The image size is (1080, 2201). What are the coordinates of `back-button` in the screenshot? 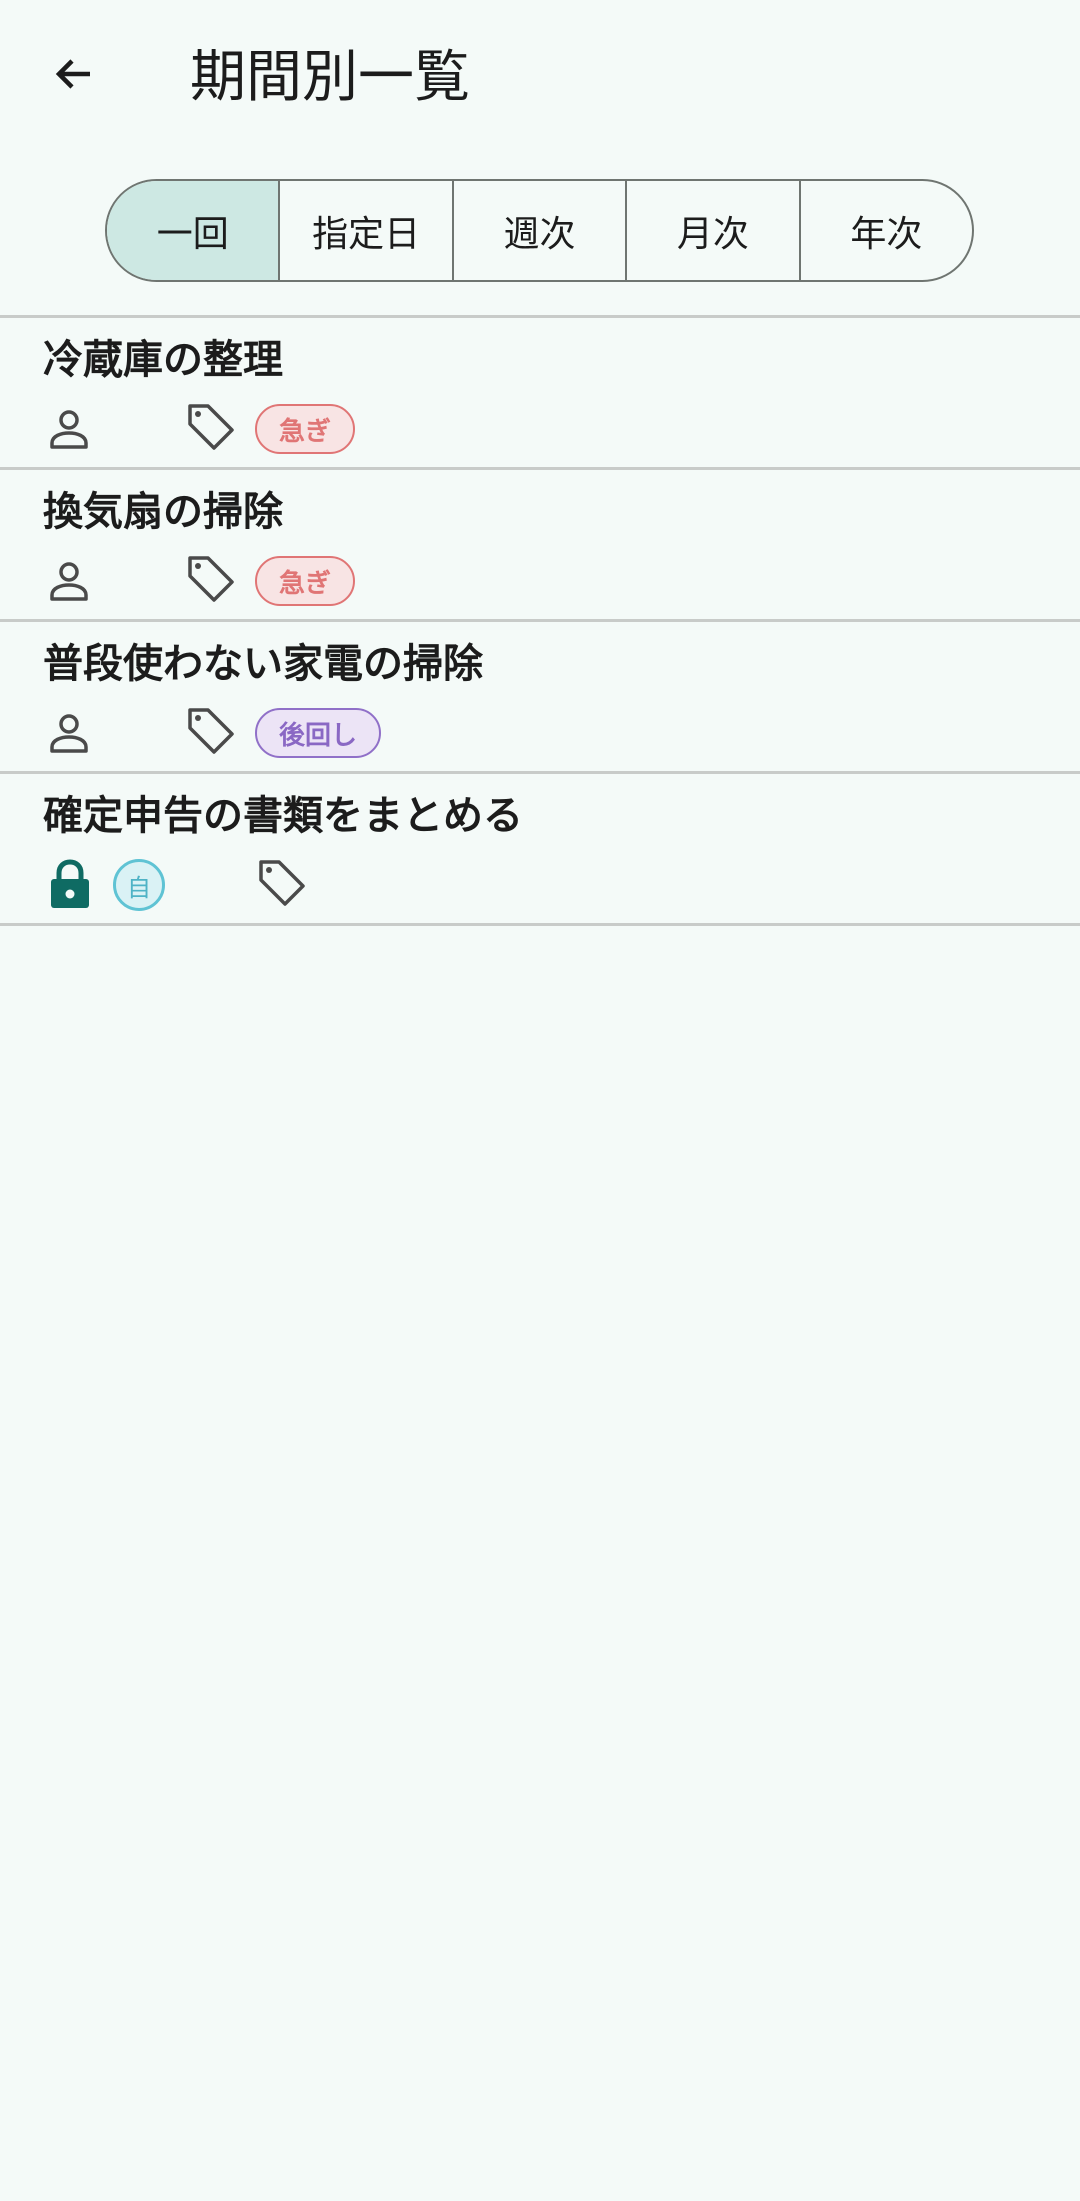 It's located at (74, 74).